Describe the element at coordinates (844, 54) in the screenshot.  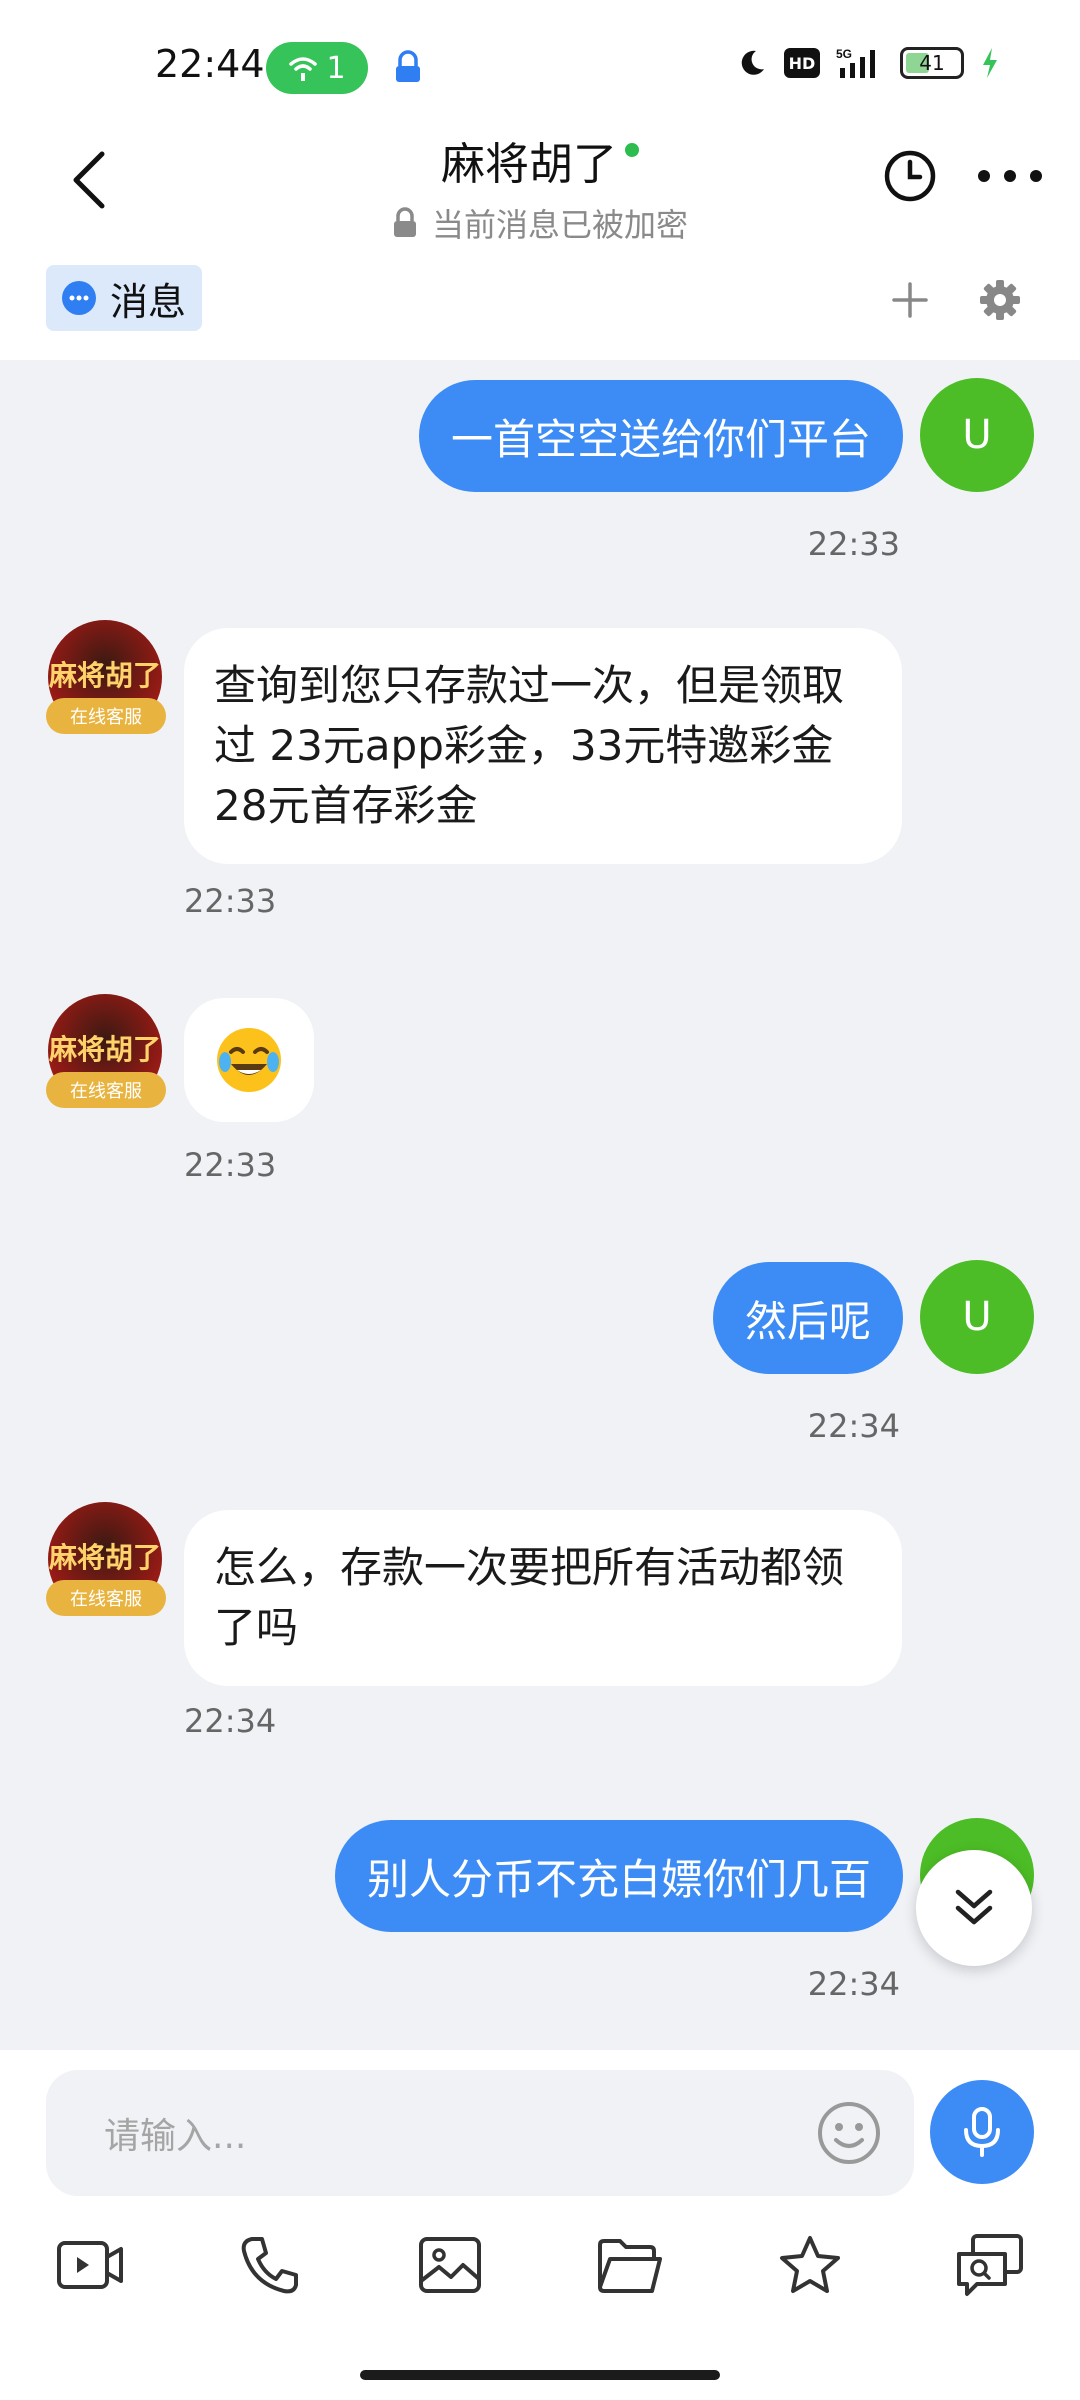
I see `svg-text: 5G` at that location.